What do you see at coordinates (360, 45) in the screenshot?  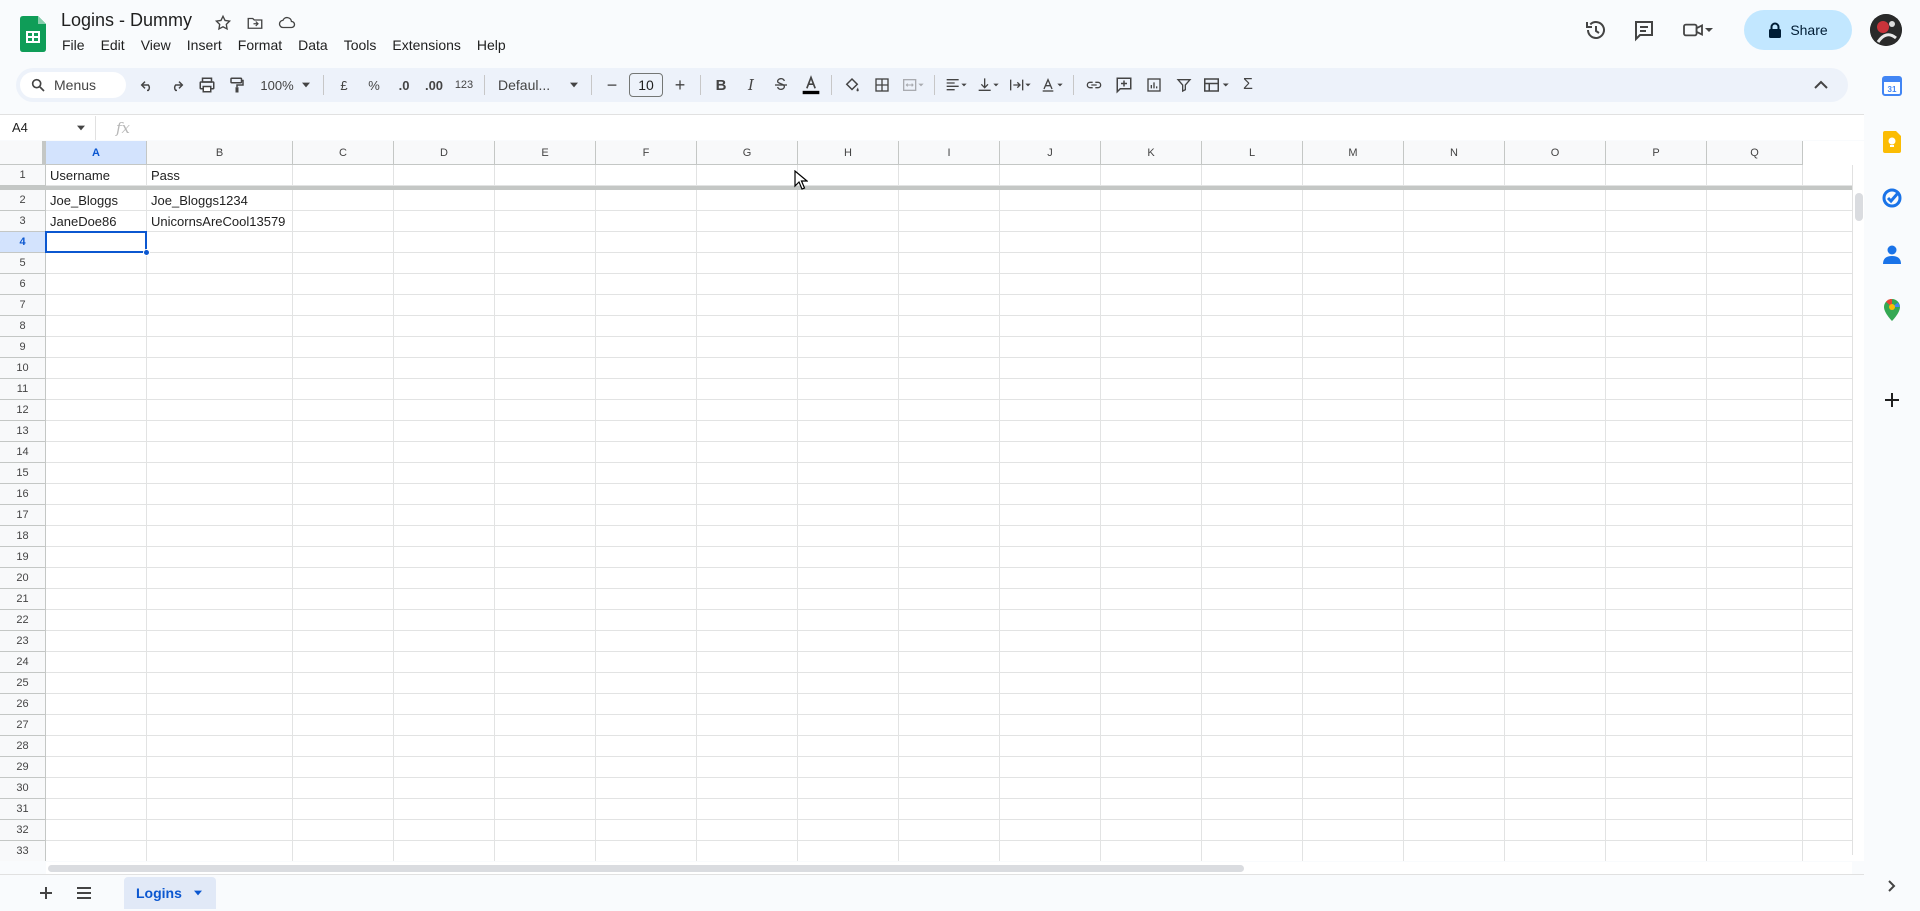 I see `menu-tools: Tools` at bounding box center [360, 45].